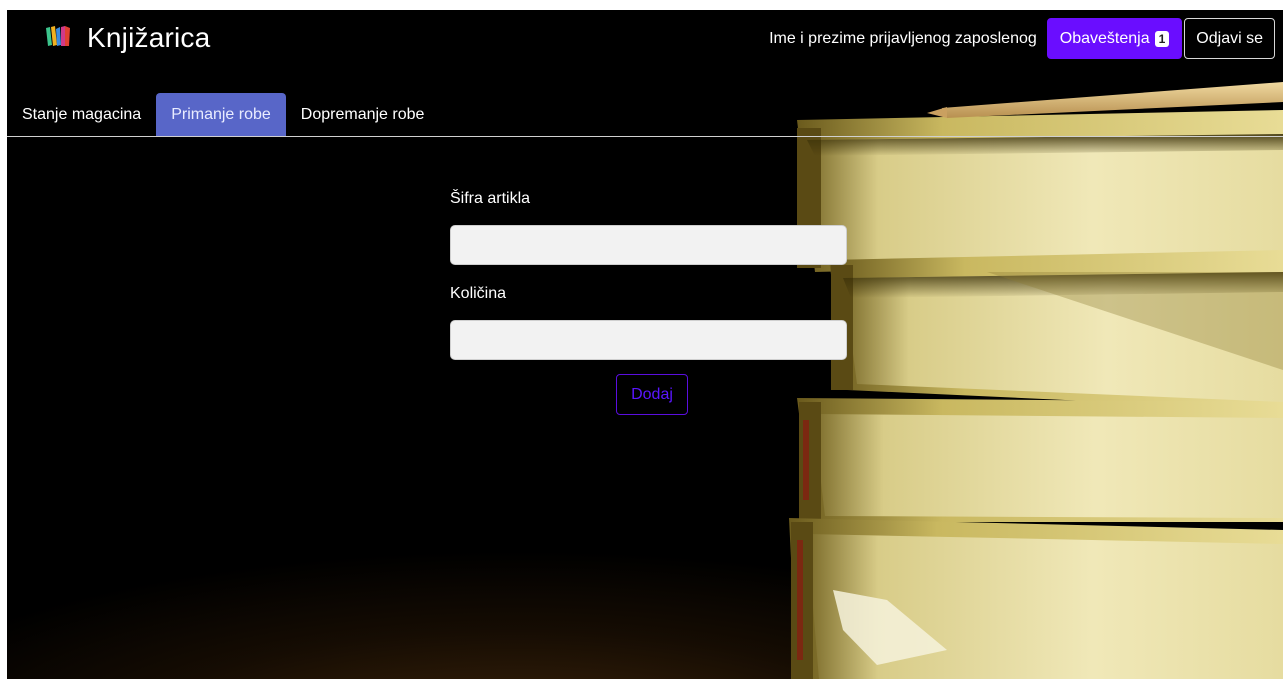 This screenshot has height=679, width=1283. I want to click on article-code-input, so click(648, 245).